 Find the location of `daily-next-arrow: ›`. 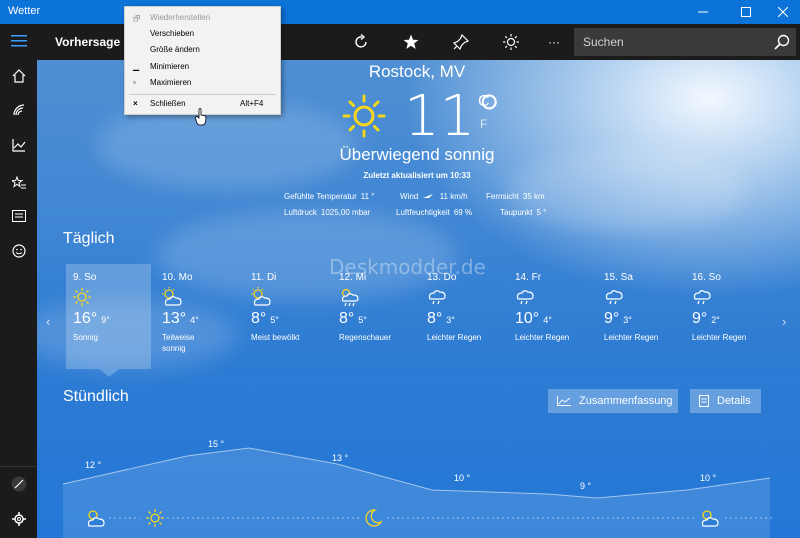

daily-next-arrow: › is located at coordinates (784, 321).